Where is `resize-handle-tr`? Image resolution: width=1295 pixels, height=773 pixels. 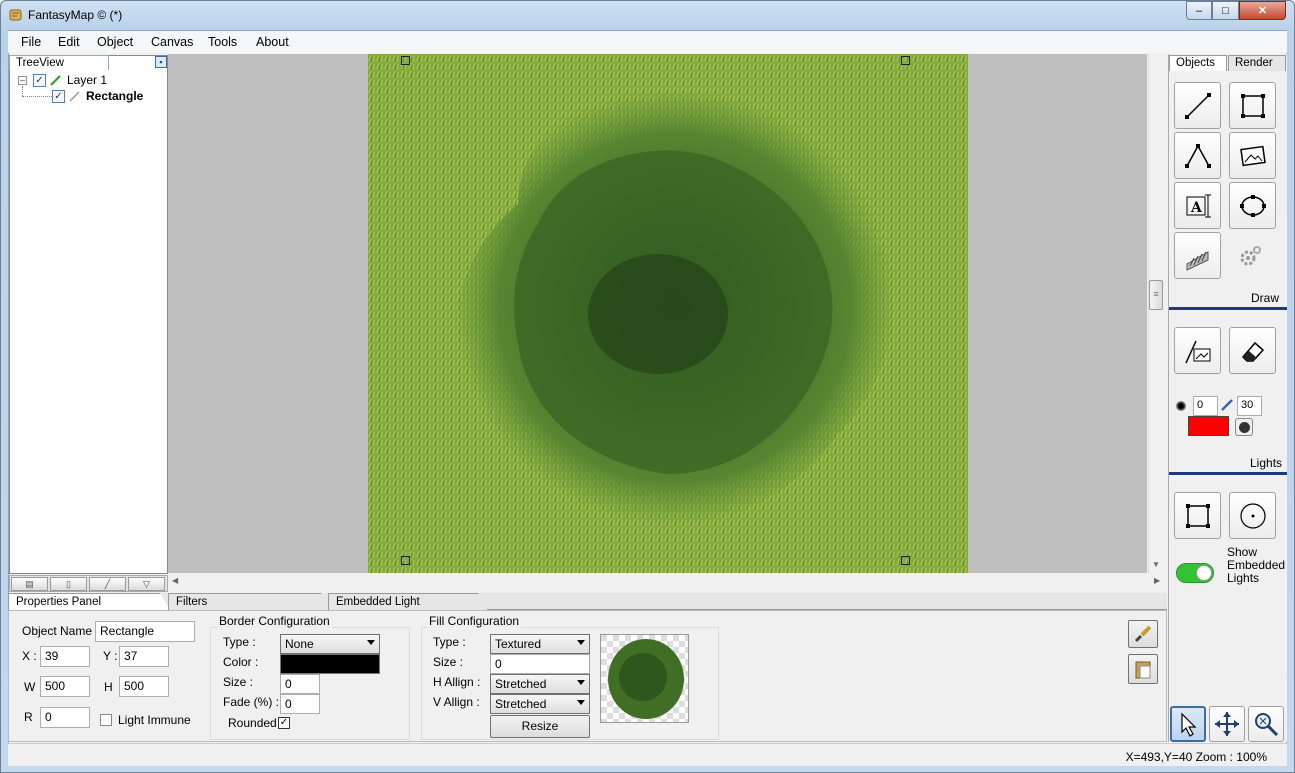 resize-handle-tr is located at coordinates (905, 60).